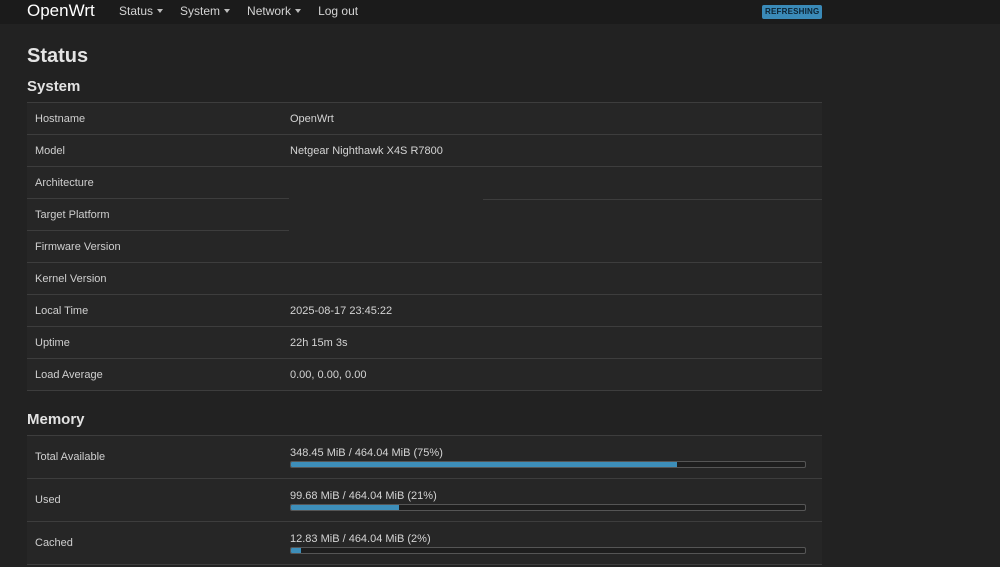  What do you see at coordinates (64, 183) in the screenshot?
I see `row-key: Architecture` at bounding box center [64, 183].